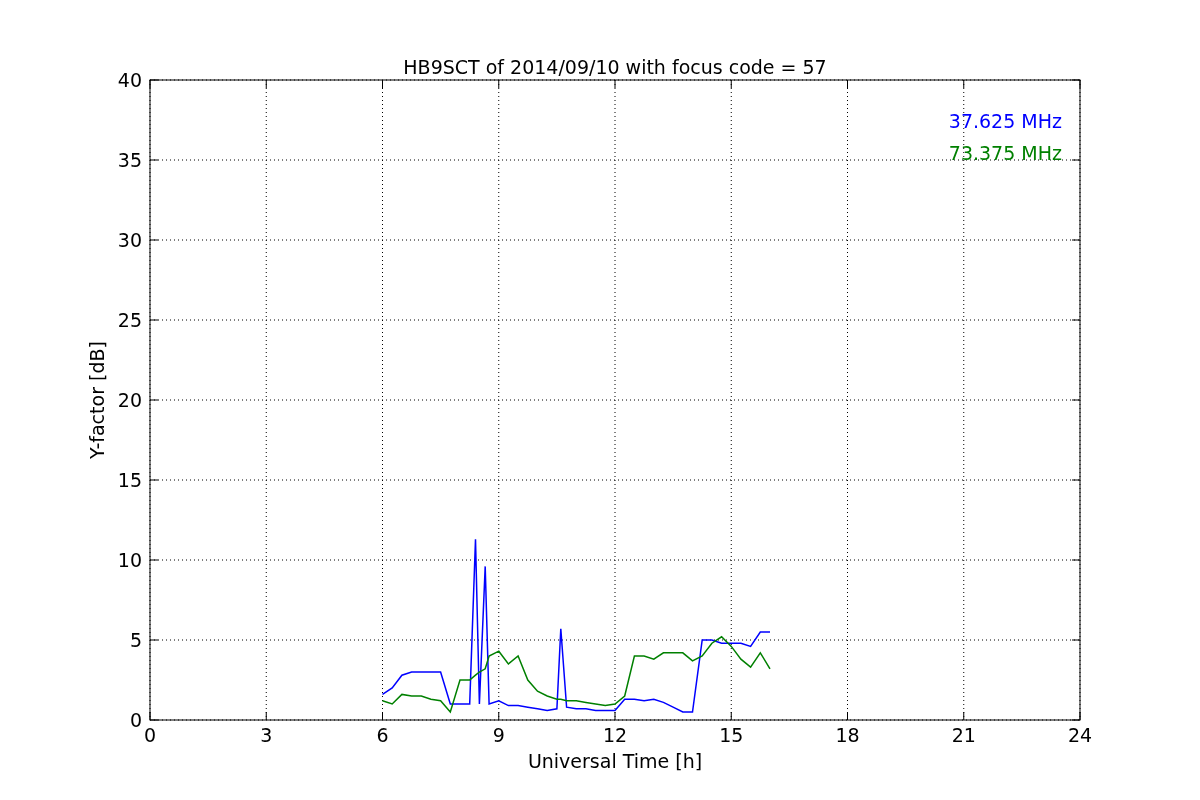 This screenshot has width=1200, height=800. What do you see at coordinates (129, 400) in the screenshot?
I see `y-tick-label: 20` at bounding box center [129, 400].